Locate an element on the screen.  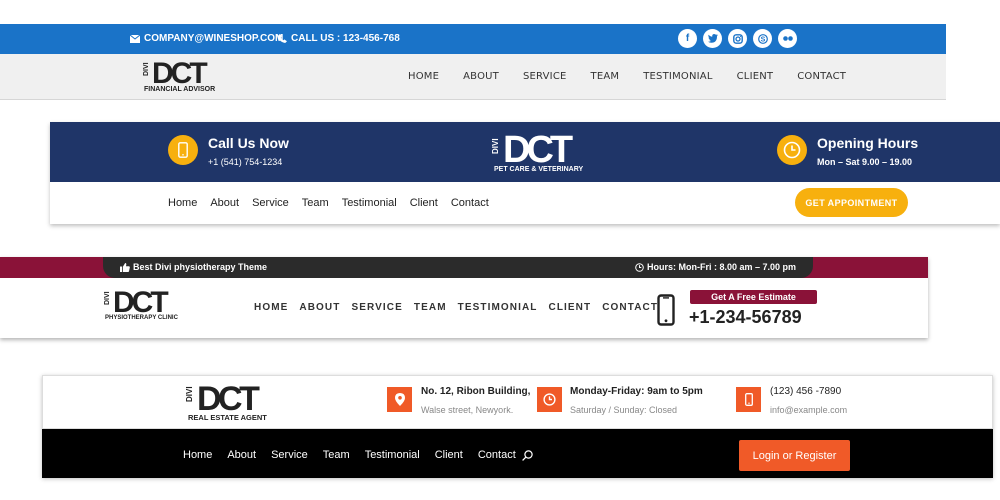
hours-text: Hours: Mon-Fri : 8.00 am – 7.00 pm is located at coordinates (722, 267).